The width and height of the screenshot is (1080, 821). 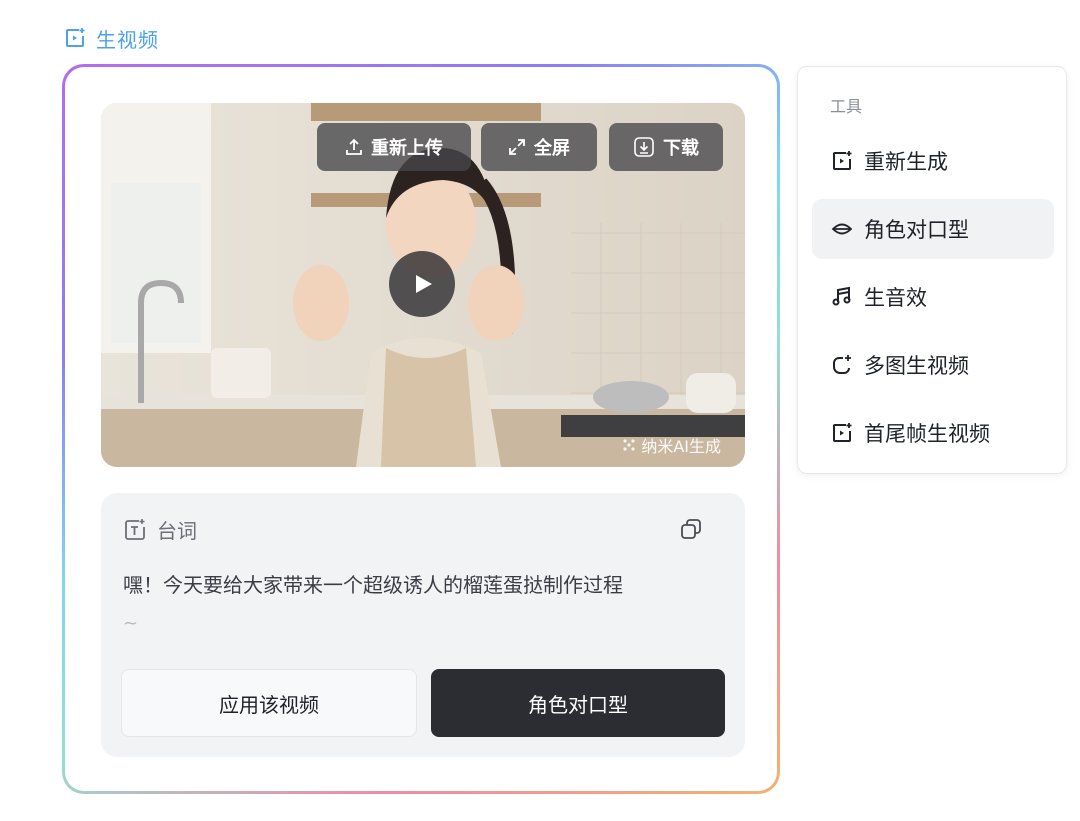 I want to click on tools-panel: 工具 重新生成 角色对口型 生音效 多图生视频 首尾帧生视频, so click(x=932, y=270).